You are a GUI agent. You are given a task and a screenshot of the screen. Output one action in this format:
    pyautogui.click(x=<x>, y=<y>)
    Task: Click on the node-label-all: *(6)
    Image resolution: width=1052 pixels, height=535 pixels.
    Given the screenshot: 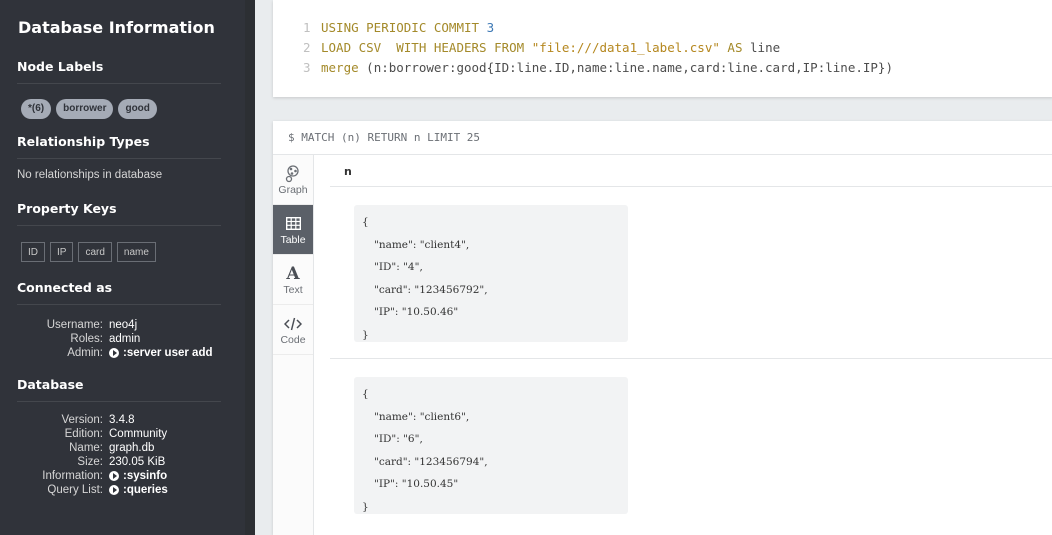 What is the action you would take?
    pyautogui.click(x=36, y=109)
    